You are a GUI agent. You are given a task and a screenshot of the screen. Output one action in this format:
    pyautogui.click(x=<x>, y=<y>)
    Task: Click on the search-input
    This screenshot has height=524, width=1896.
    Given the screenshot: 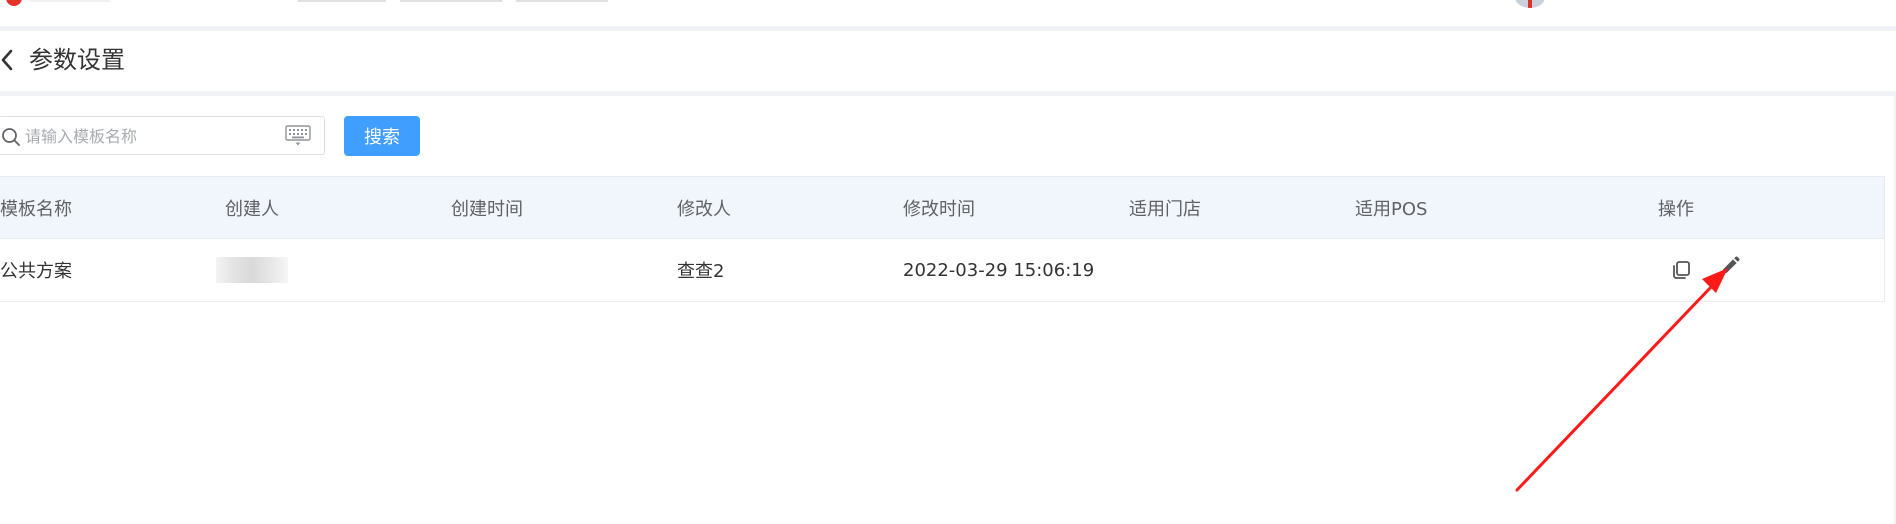 What is the action you would take?
    pyautogui.click(x=150, y=136)
    